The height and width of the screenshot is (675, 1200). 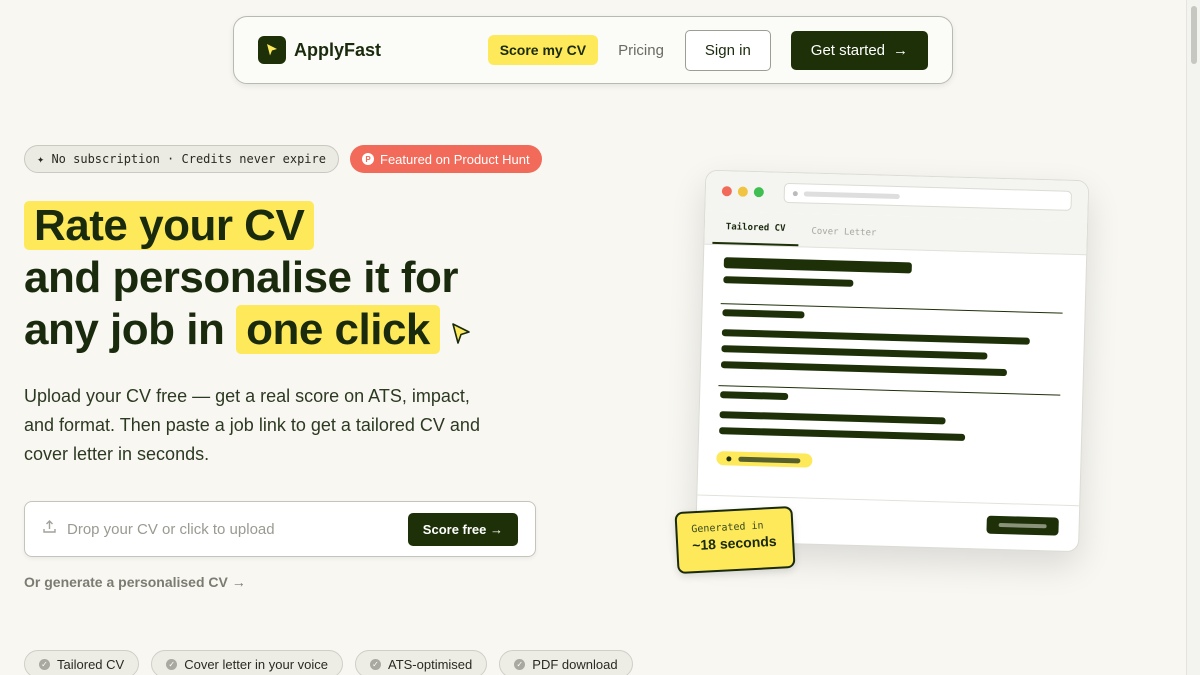 What do you see at coordinates (1193, 337) in the screenshot?
I see `page-scrollbar` at bounding box center [1193, 337].